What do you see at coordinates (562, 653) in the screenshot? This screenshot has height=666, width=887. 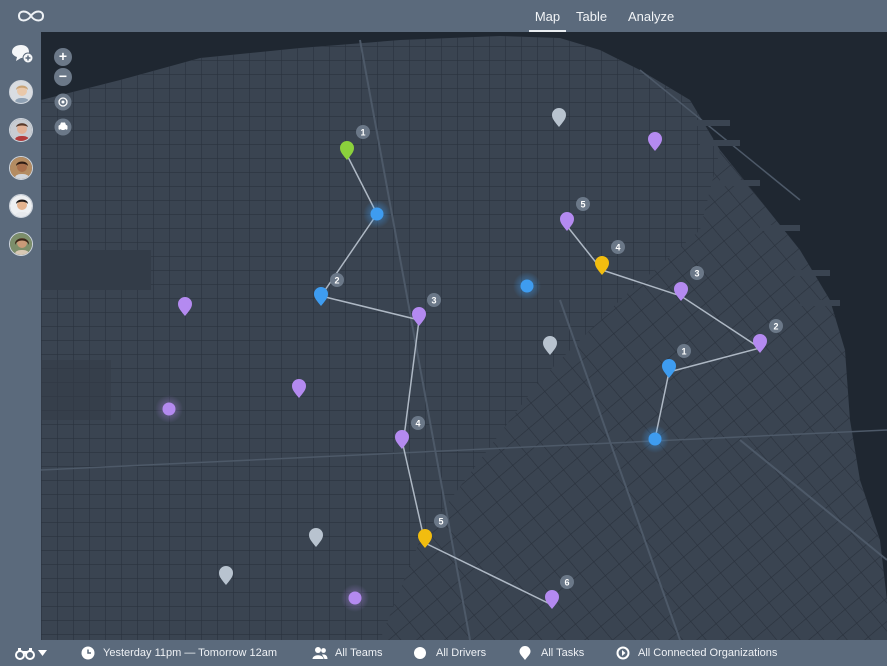 I see `tasks-filter: All Tasks` at bounding box center [562, 653].